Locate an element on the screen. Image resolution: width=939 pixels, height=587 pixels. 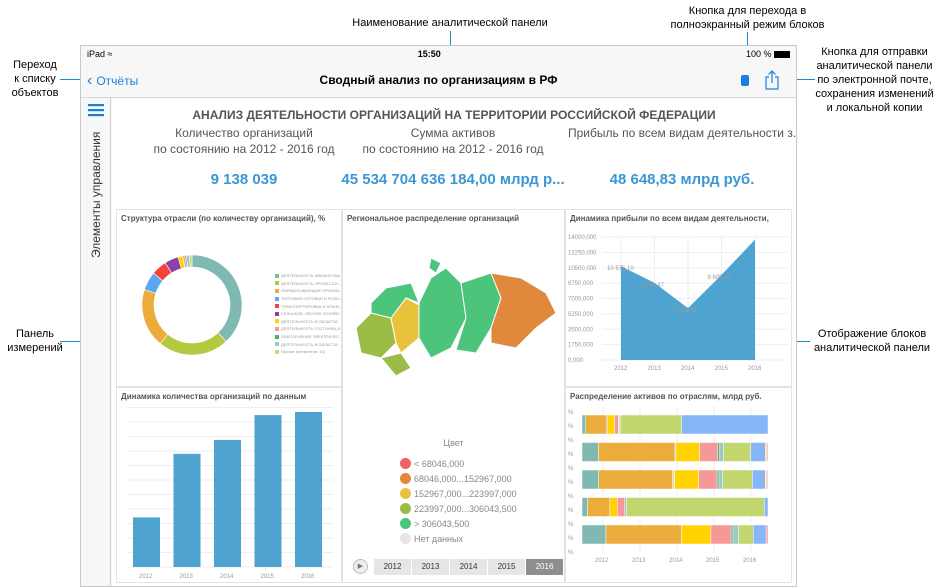
x-tick-label: 2012 is located at coordinates (621, 369).